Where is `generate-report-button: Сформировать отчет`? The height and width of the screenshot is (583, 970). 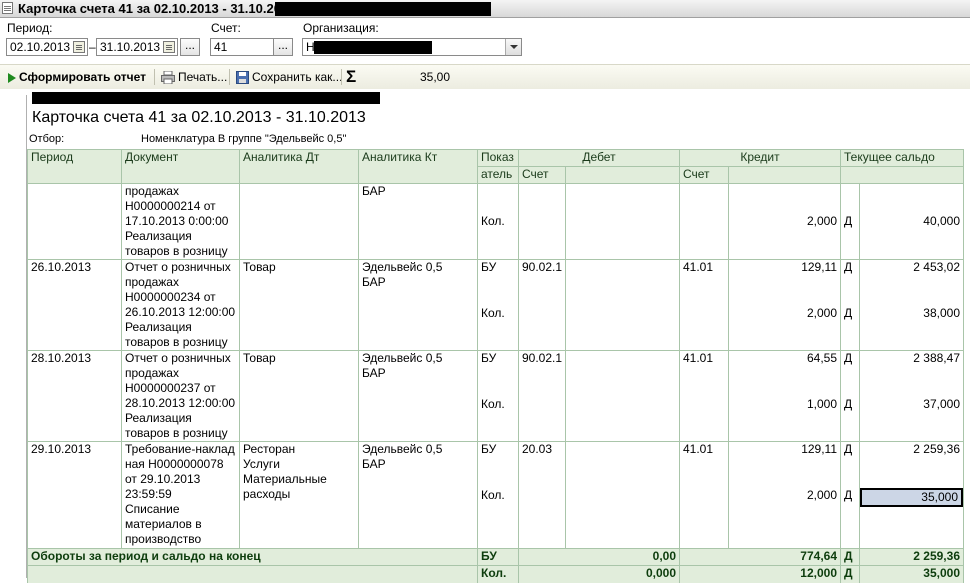
generate-report-button: Сформировать отчет is located at coordinates (77, 77).